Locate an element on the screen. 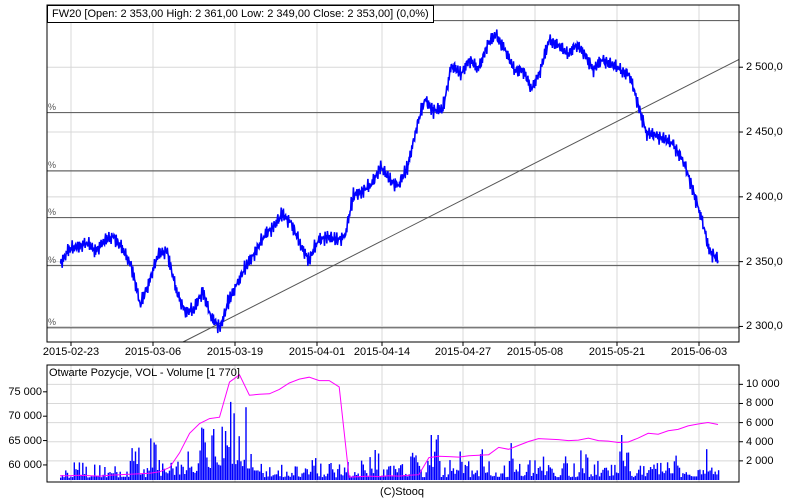 The width and height of the screenshot is (800, 500). open-interest-axis-label: 75 000 is located at coordinates (25, 391).